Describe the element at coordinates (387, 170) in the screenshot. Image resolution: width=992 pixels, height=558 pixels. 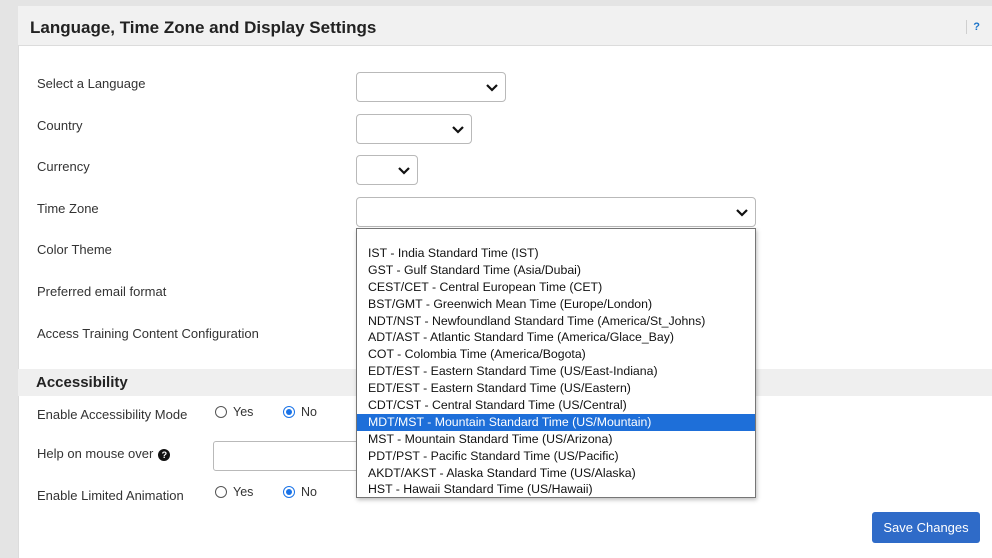
I see `currency-select` at that location.